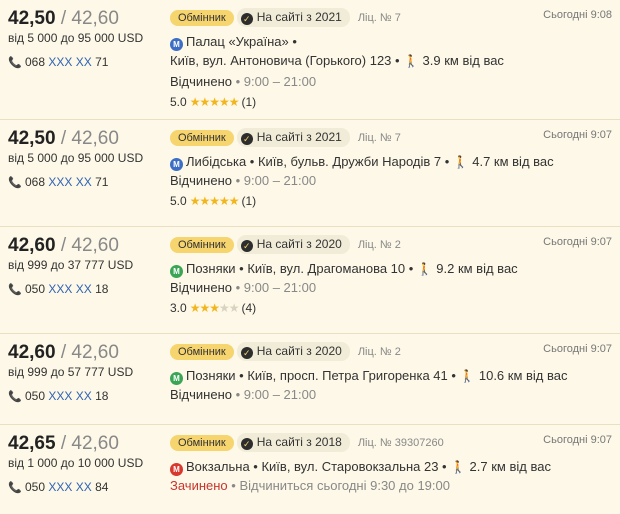  Describe the element at coordinates (300, 268) in the screenshot. I see `address-text: Позняки • Київ, вул. Драгоманова 10 •` at that location.